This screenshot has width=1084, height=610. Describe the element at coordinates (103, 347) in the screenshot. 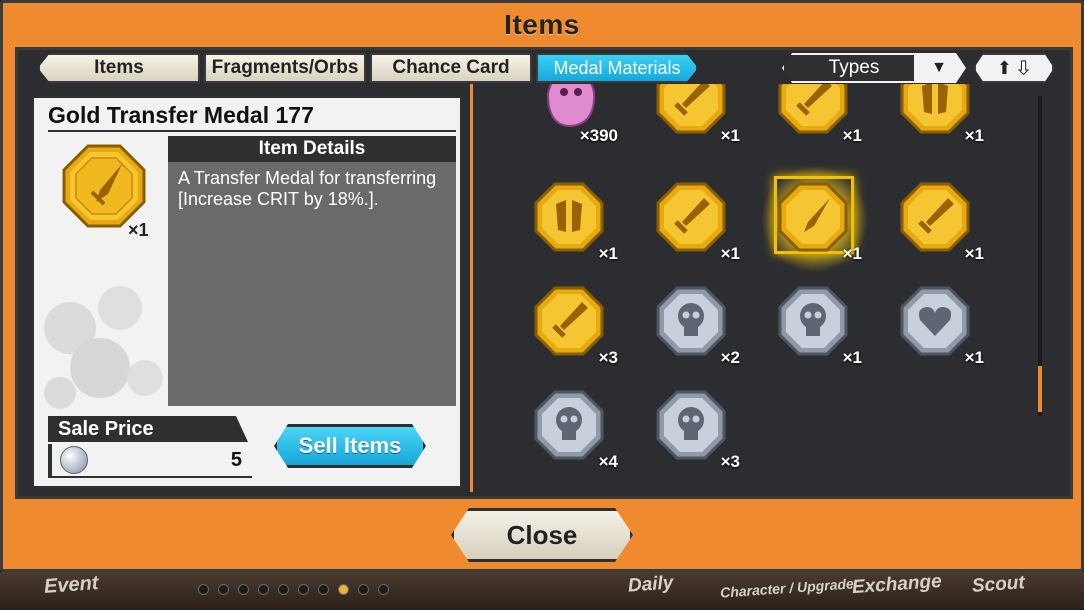

I see `coins-watermark` at that location.